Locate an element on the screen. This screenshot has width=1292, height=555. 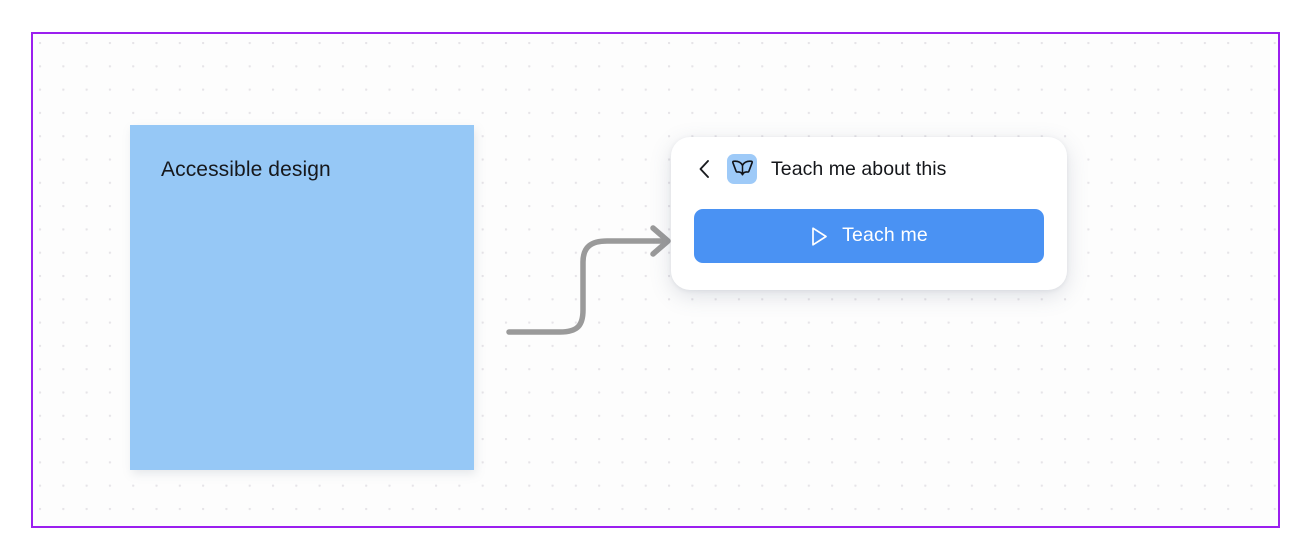
back-button is located at coordinates (704, 169).